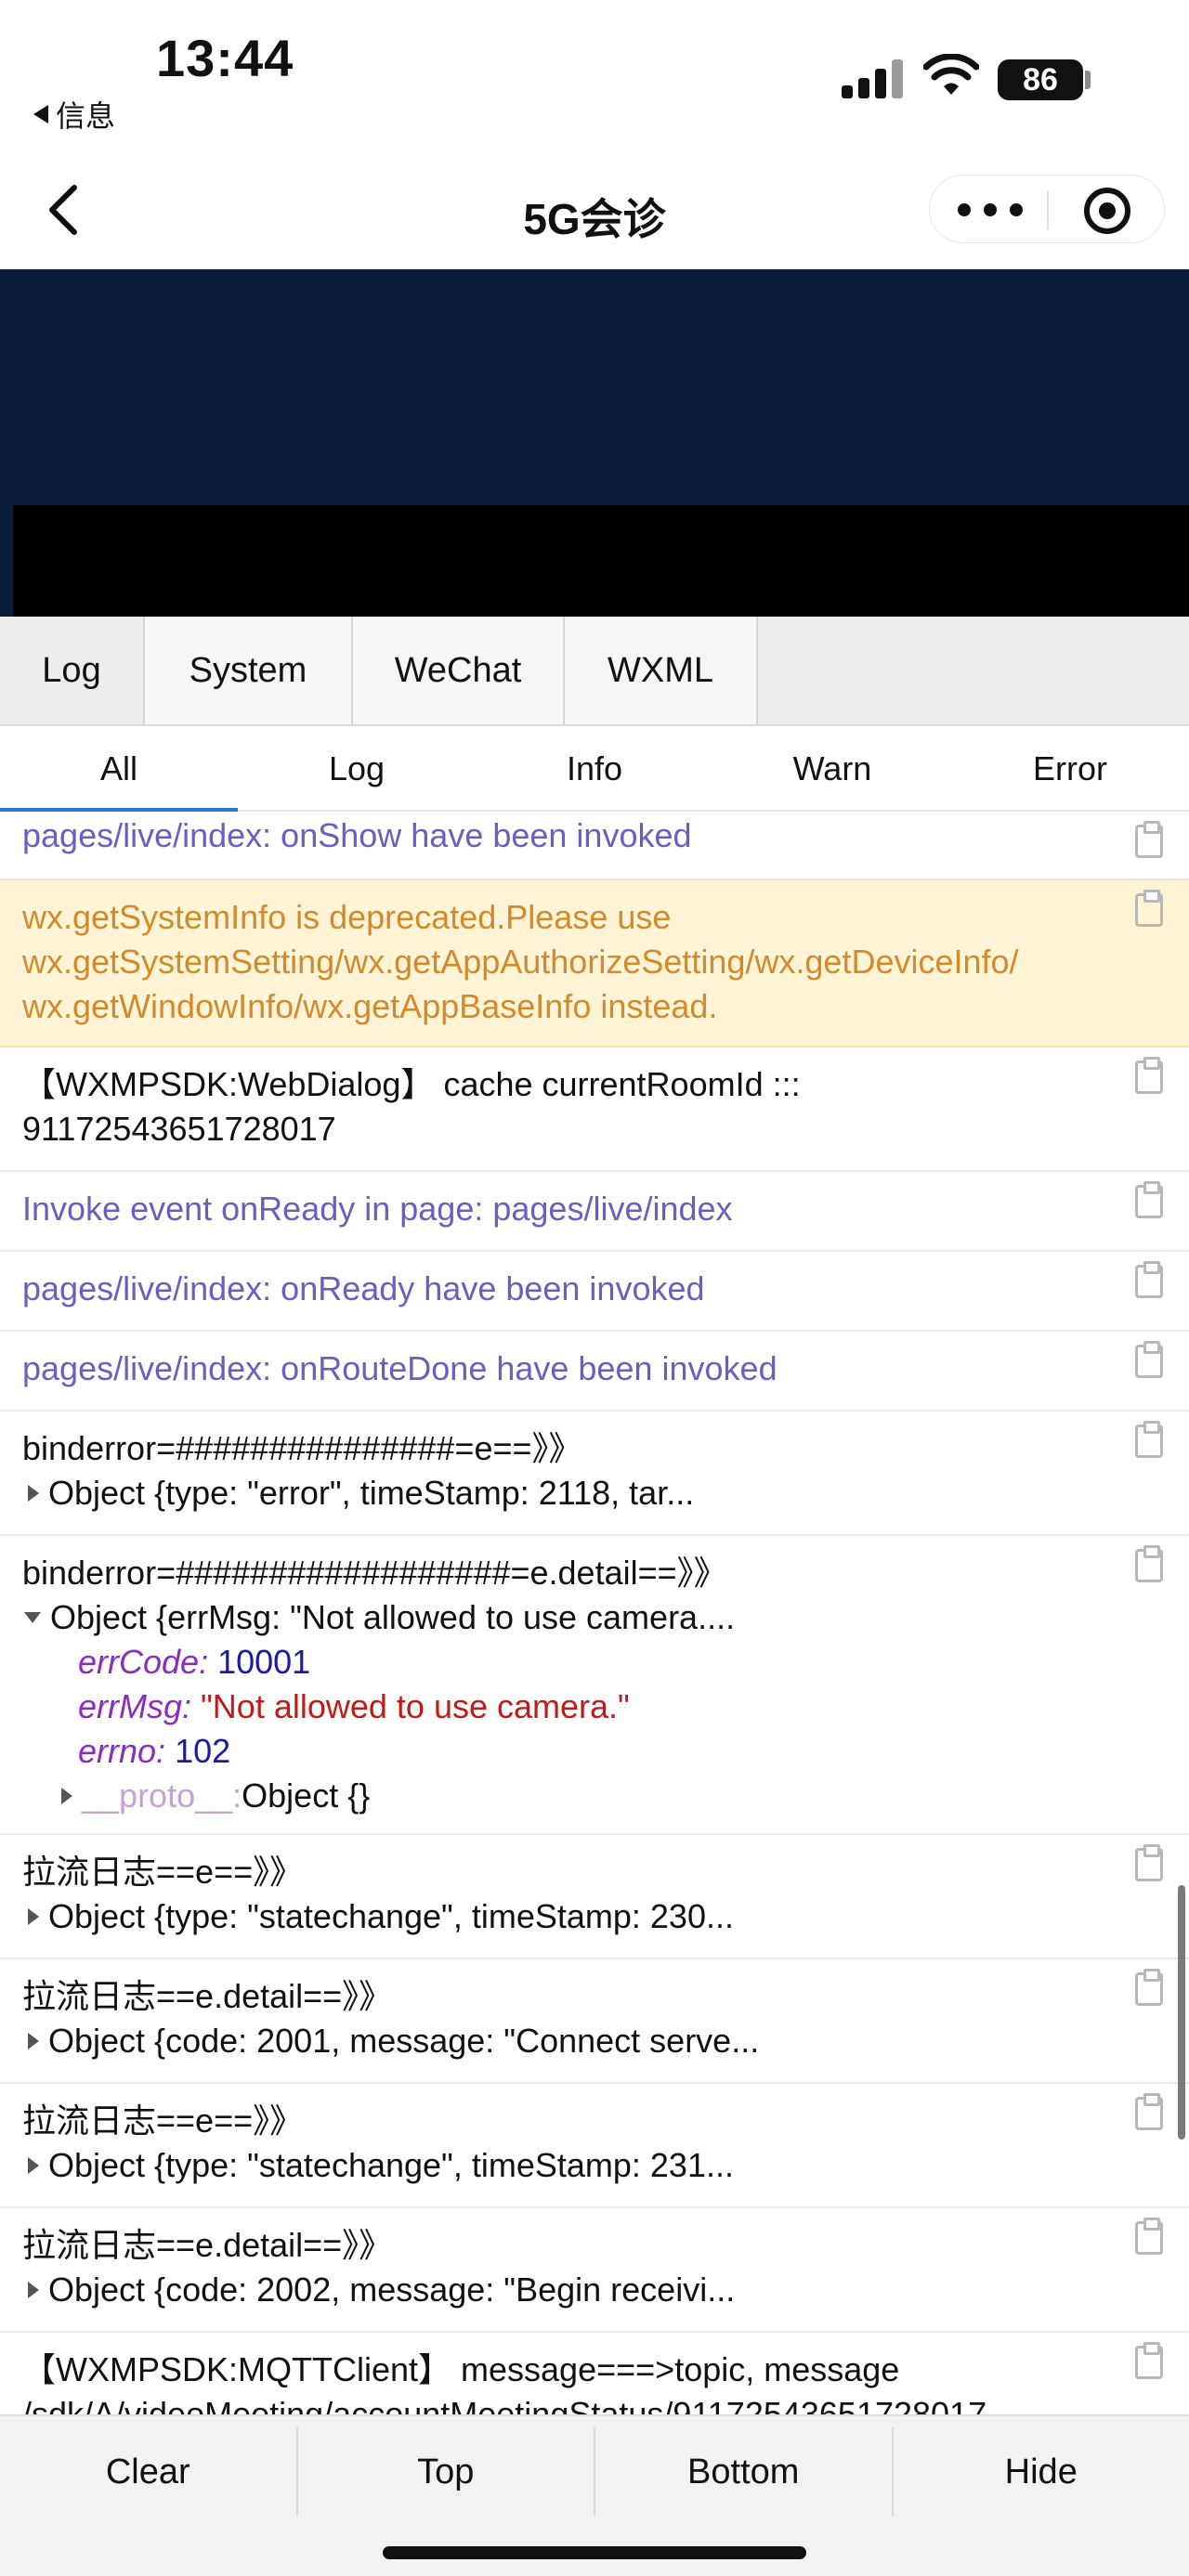  I want to click on object-property: errMsg: "Not allowed to use camera.", so click(354, 1706).